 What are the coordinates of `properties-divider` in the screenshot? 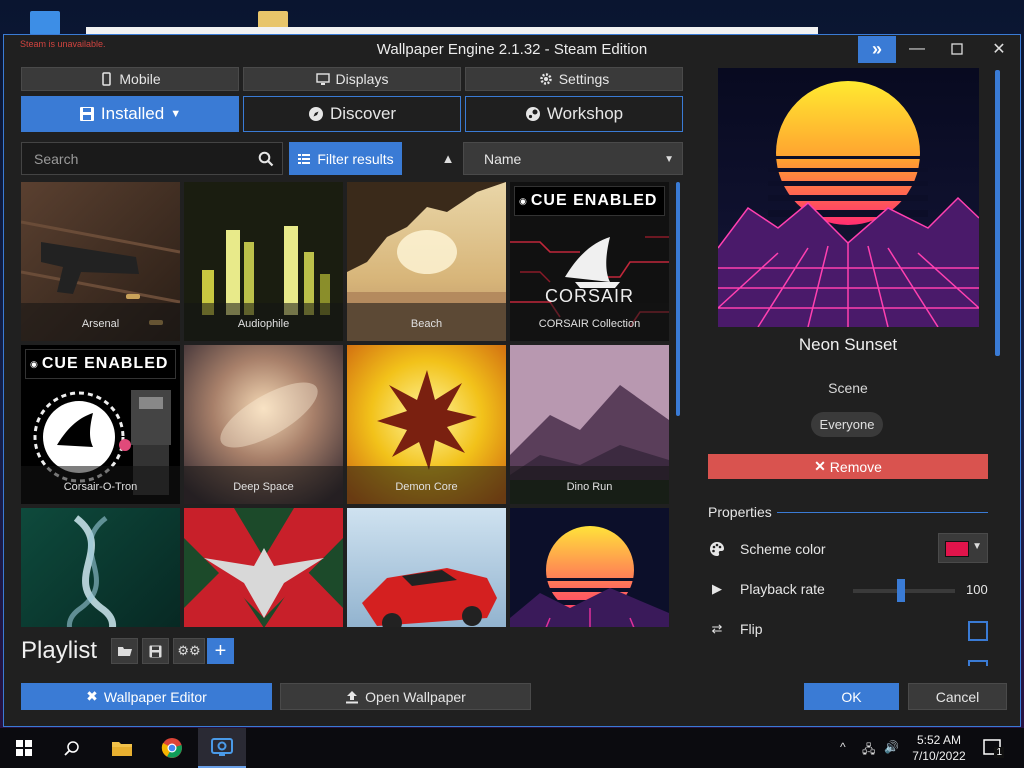 It's located at (882, 512).